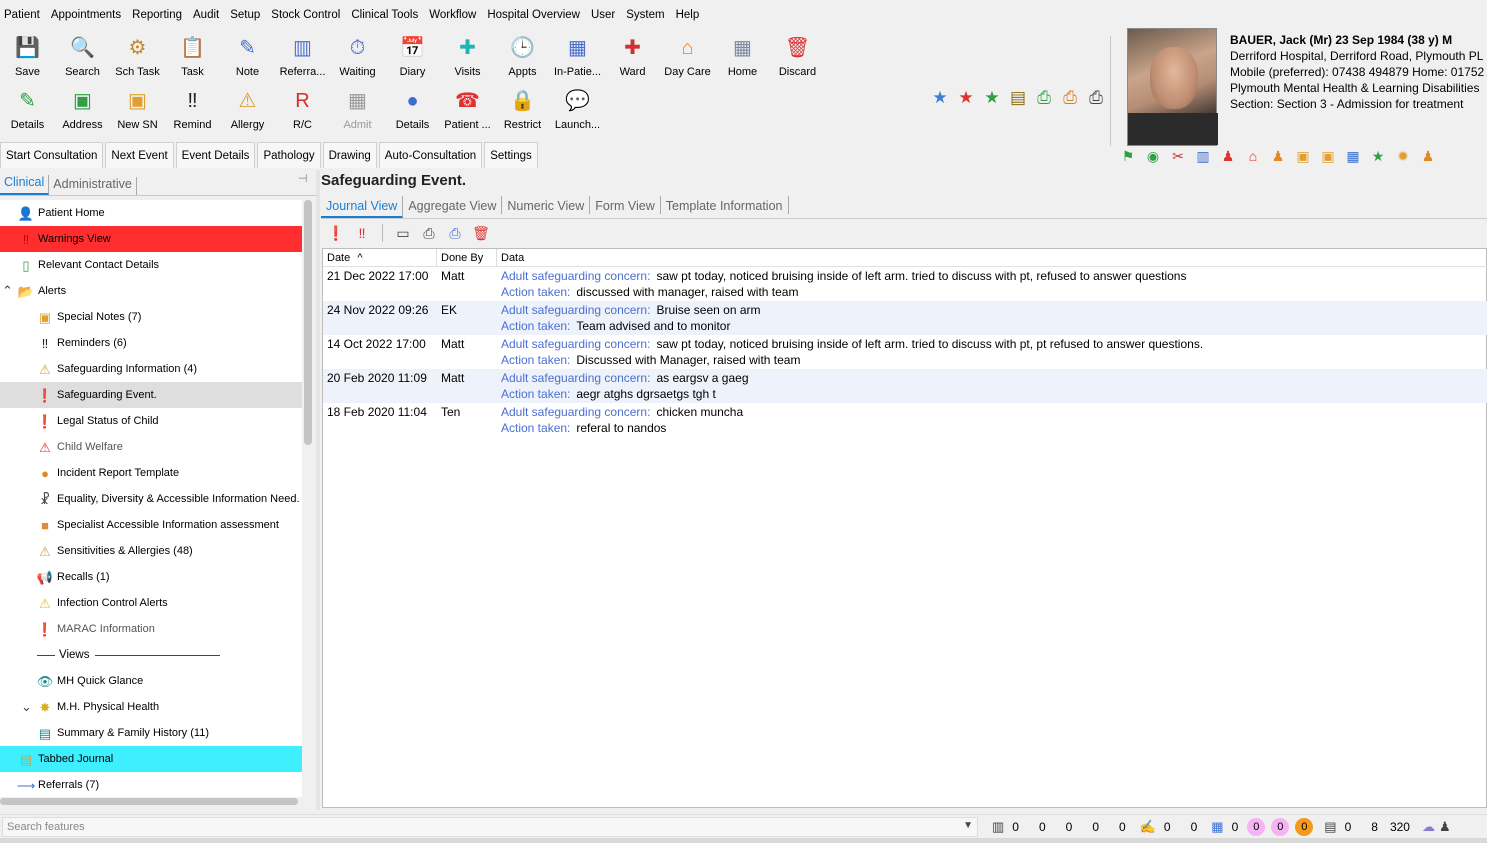  Describe the element at coordinates (27, 57) in the screenshot. I see `toolbar-save-button: 💾 Save` at that location.